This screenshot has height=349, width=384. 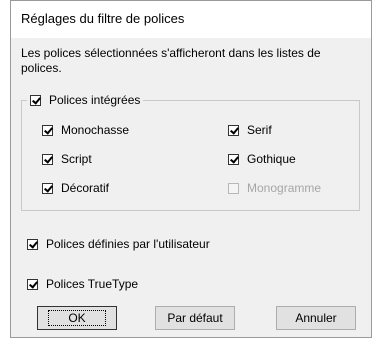 What do you see at coordinates (85, 188) in the screenshot?
I see `decoratif-label: Décoratif` at bounding box center [85, 188].